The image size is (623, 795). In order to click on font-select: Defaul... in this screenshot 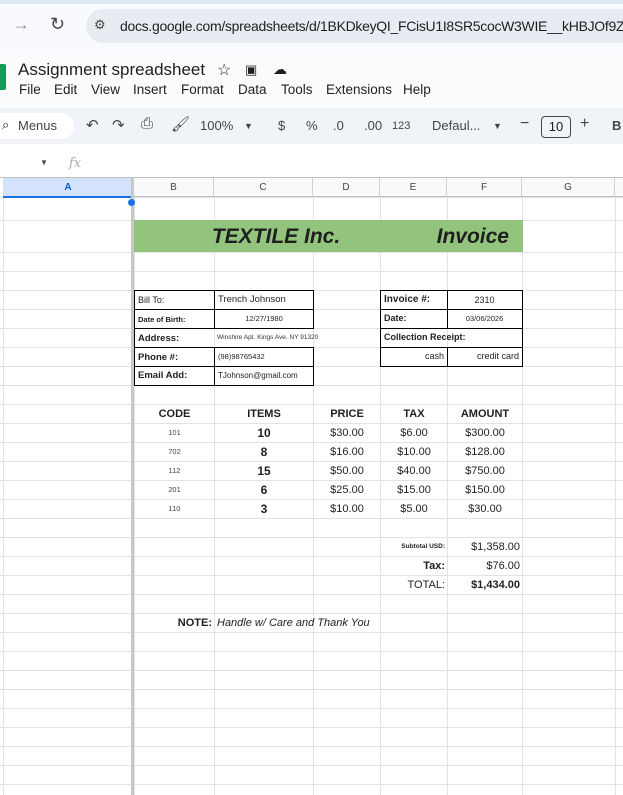, I will do `click(456, 125)`.